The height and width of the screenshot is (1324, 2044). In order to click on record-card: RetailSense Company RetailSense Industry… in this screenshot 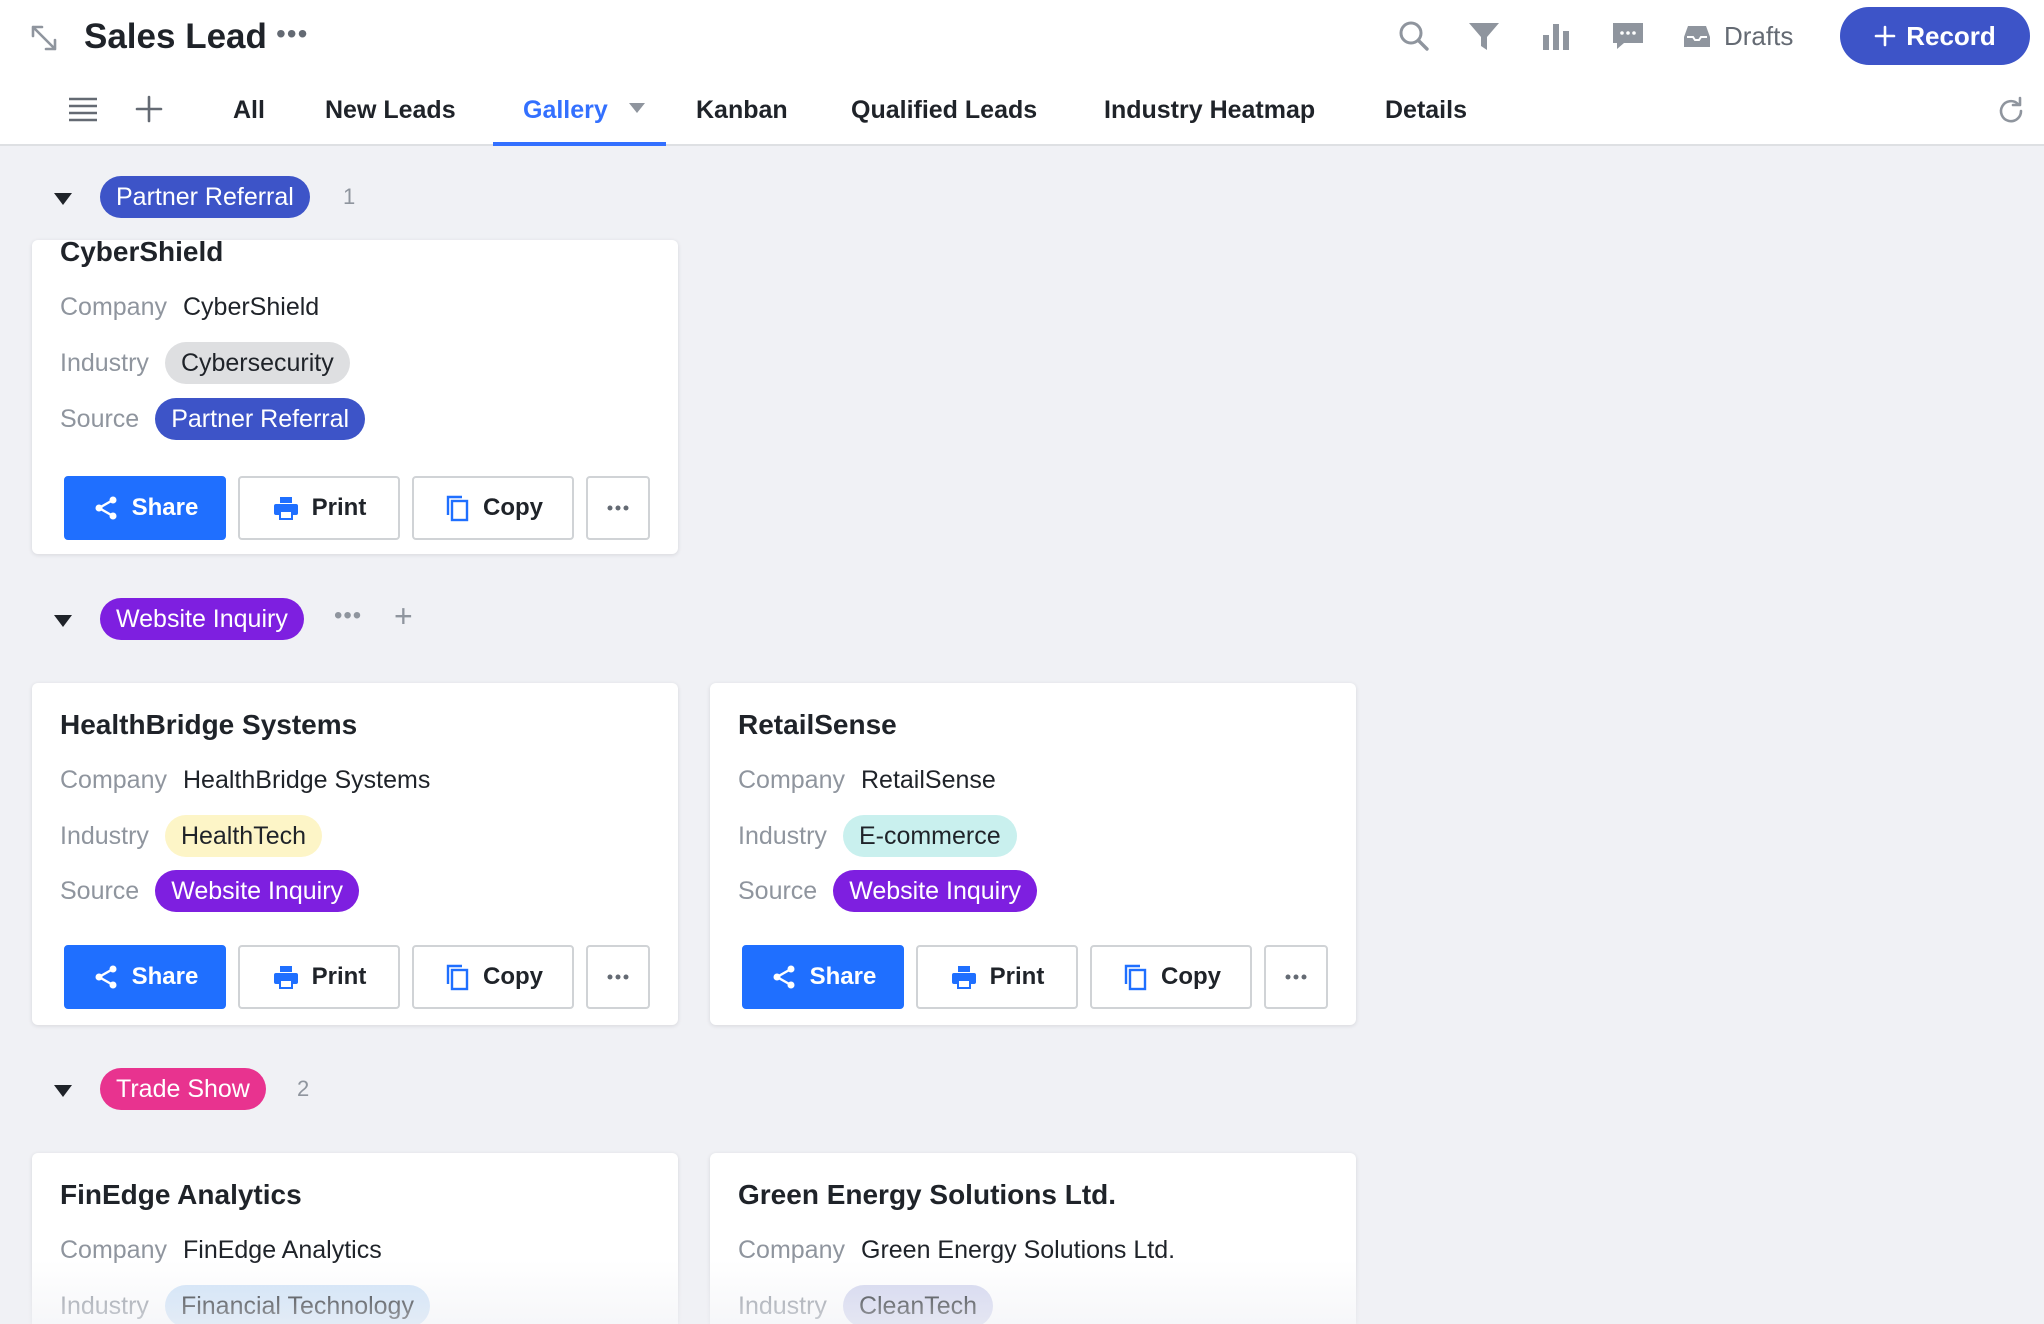, I will do `click(1033, 854)`.